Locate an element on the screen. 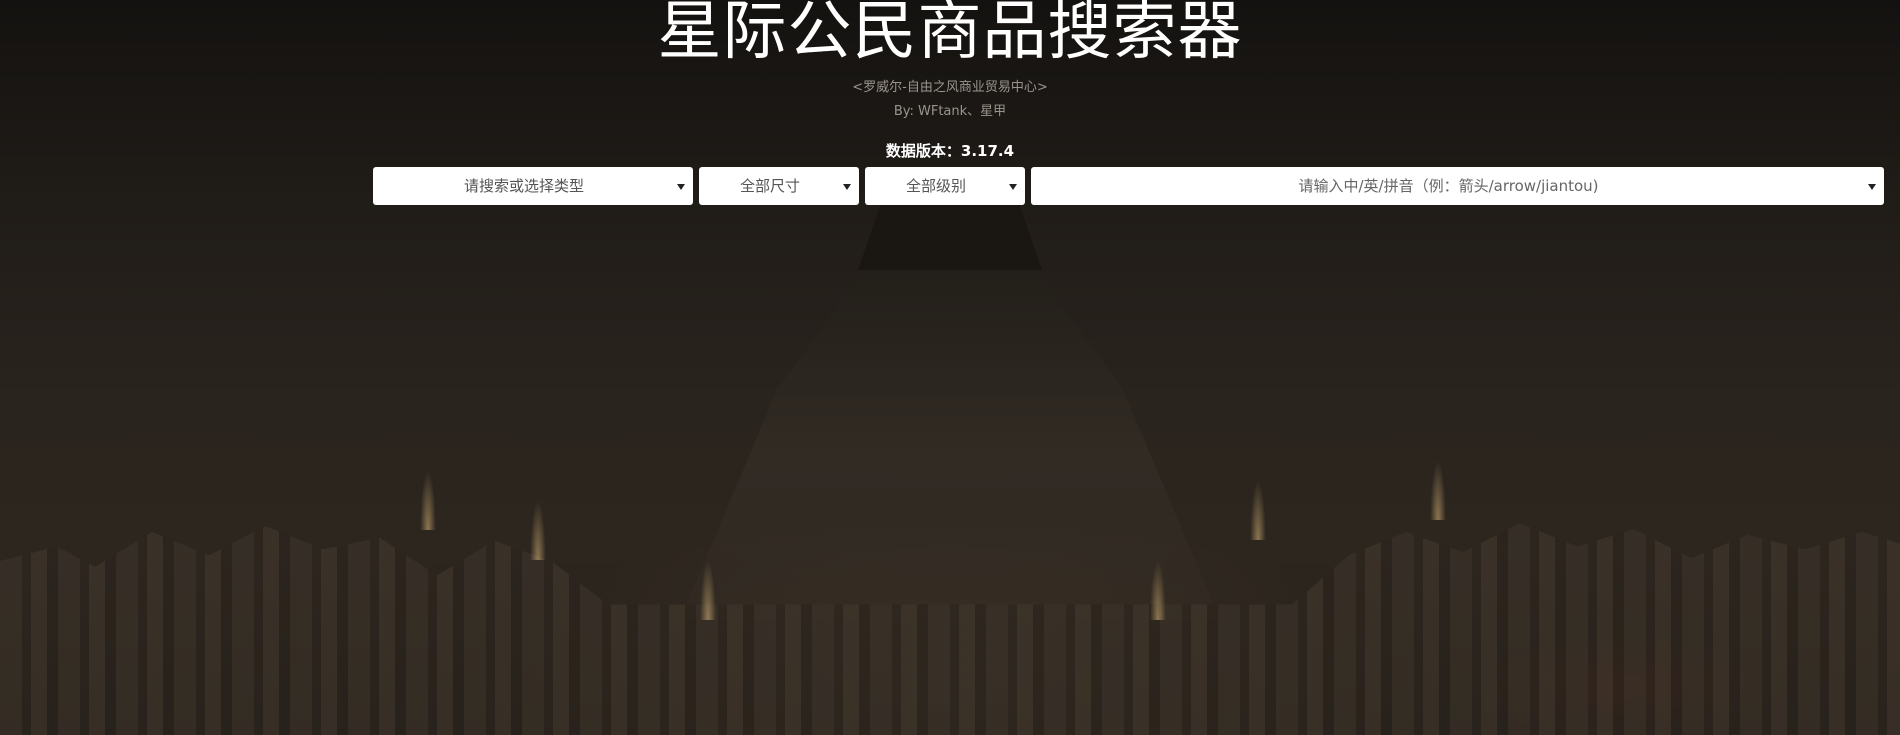 The image size is (1900, 735). page-subtitle: <罗威尔-自由之风商业贸易中心> is located at coordinates (950, 87).